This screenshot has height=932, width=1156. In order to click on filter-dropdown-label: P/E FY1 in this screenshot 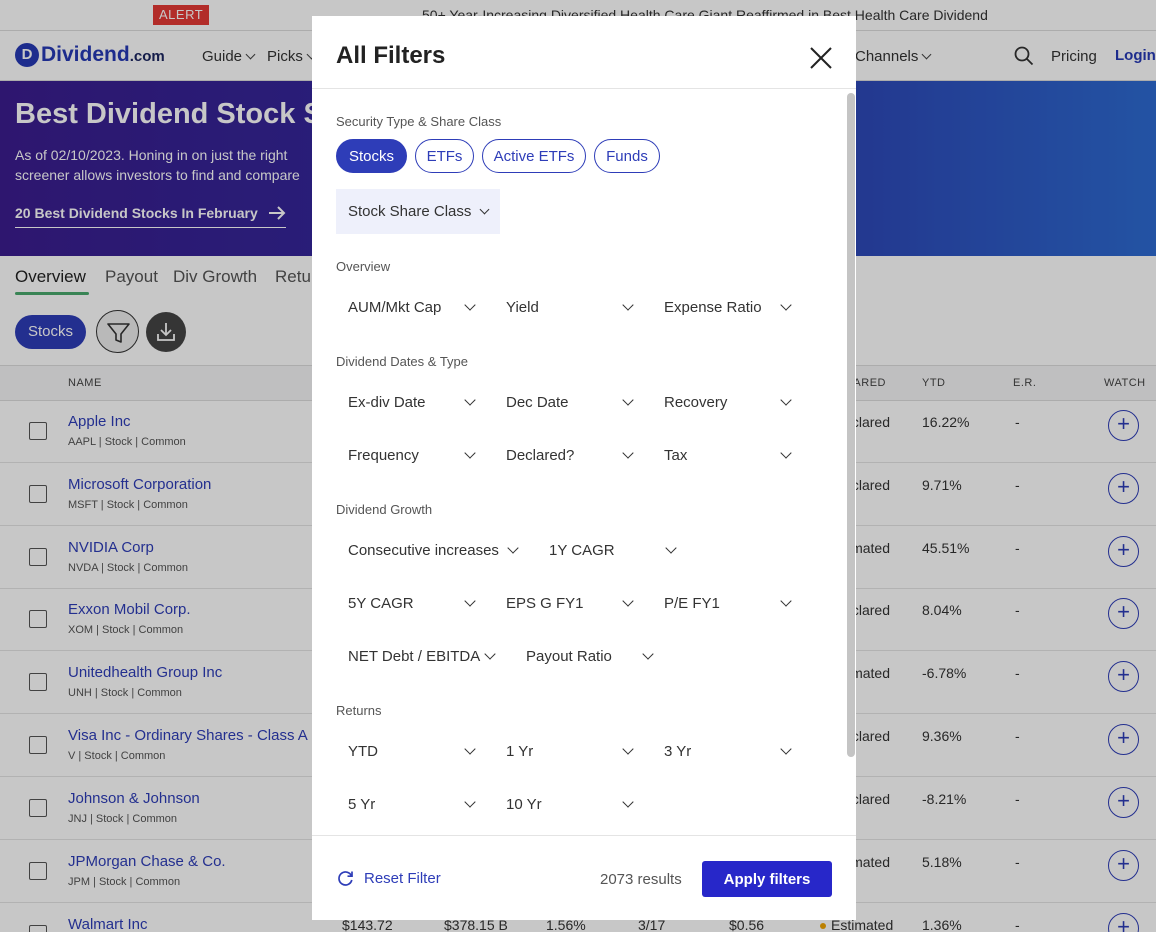, I will do `click(692, 603)`.